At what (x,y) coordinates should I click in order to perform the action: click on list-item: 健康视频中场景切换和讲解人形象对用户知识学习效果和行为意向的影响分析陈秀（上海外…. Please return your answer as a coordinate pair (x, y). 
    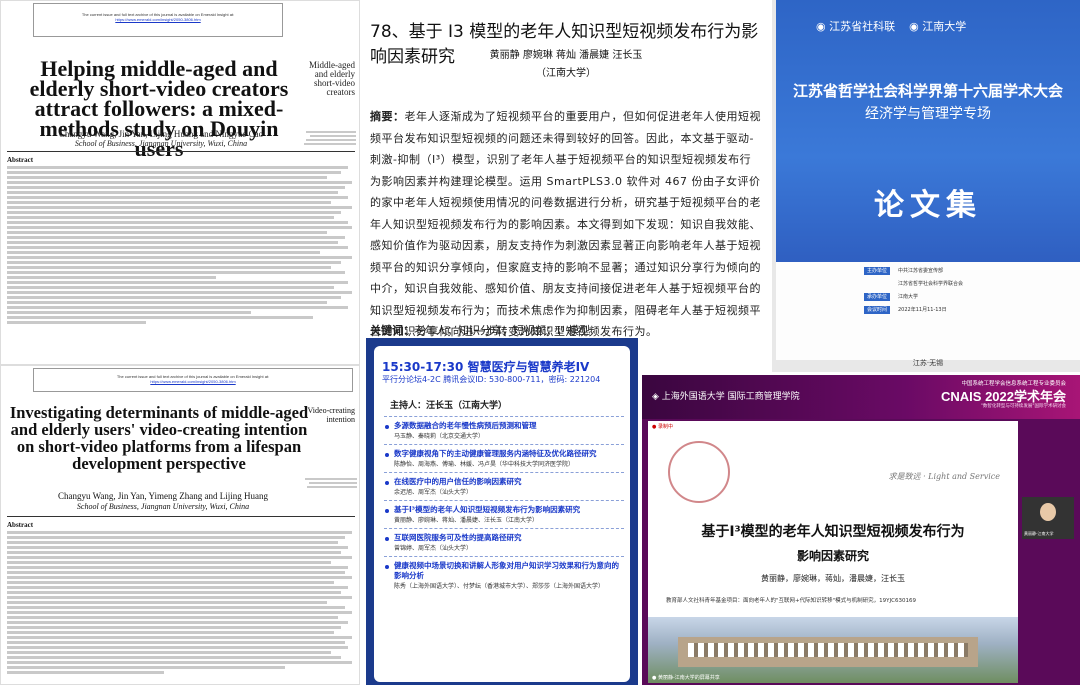
    Looking at the image, I should click on (504, 575).